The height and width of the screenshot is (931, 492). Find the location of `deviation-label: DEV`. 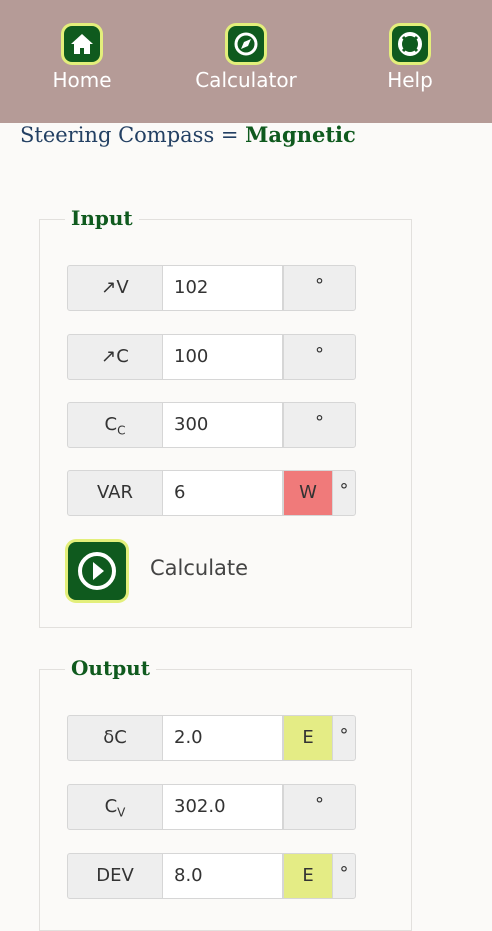

deviation-label: DEV is located at coordinates (115, 876).